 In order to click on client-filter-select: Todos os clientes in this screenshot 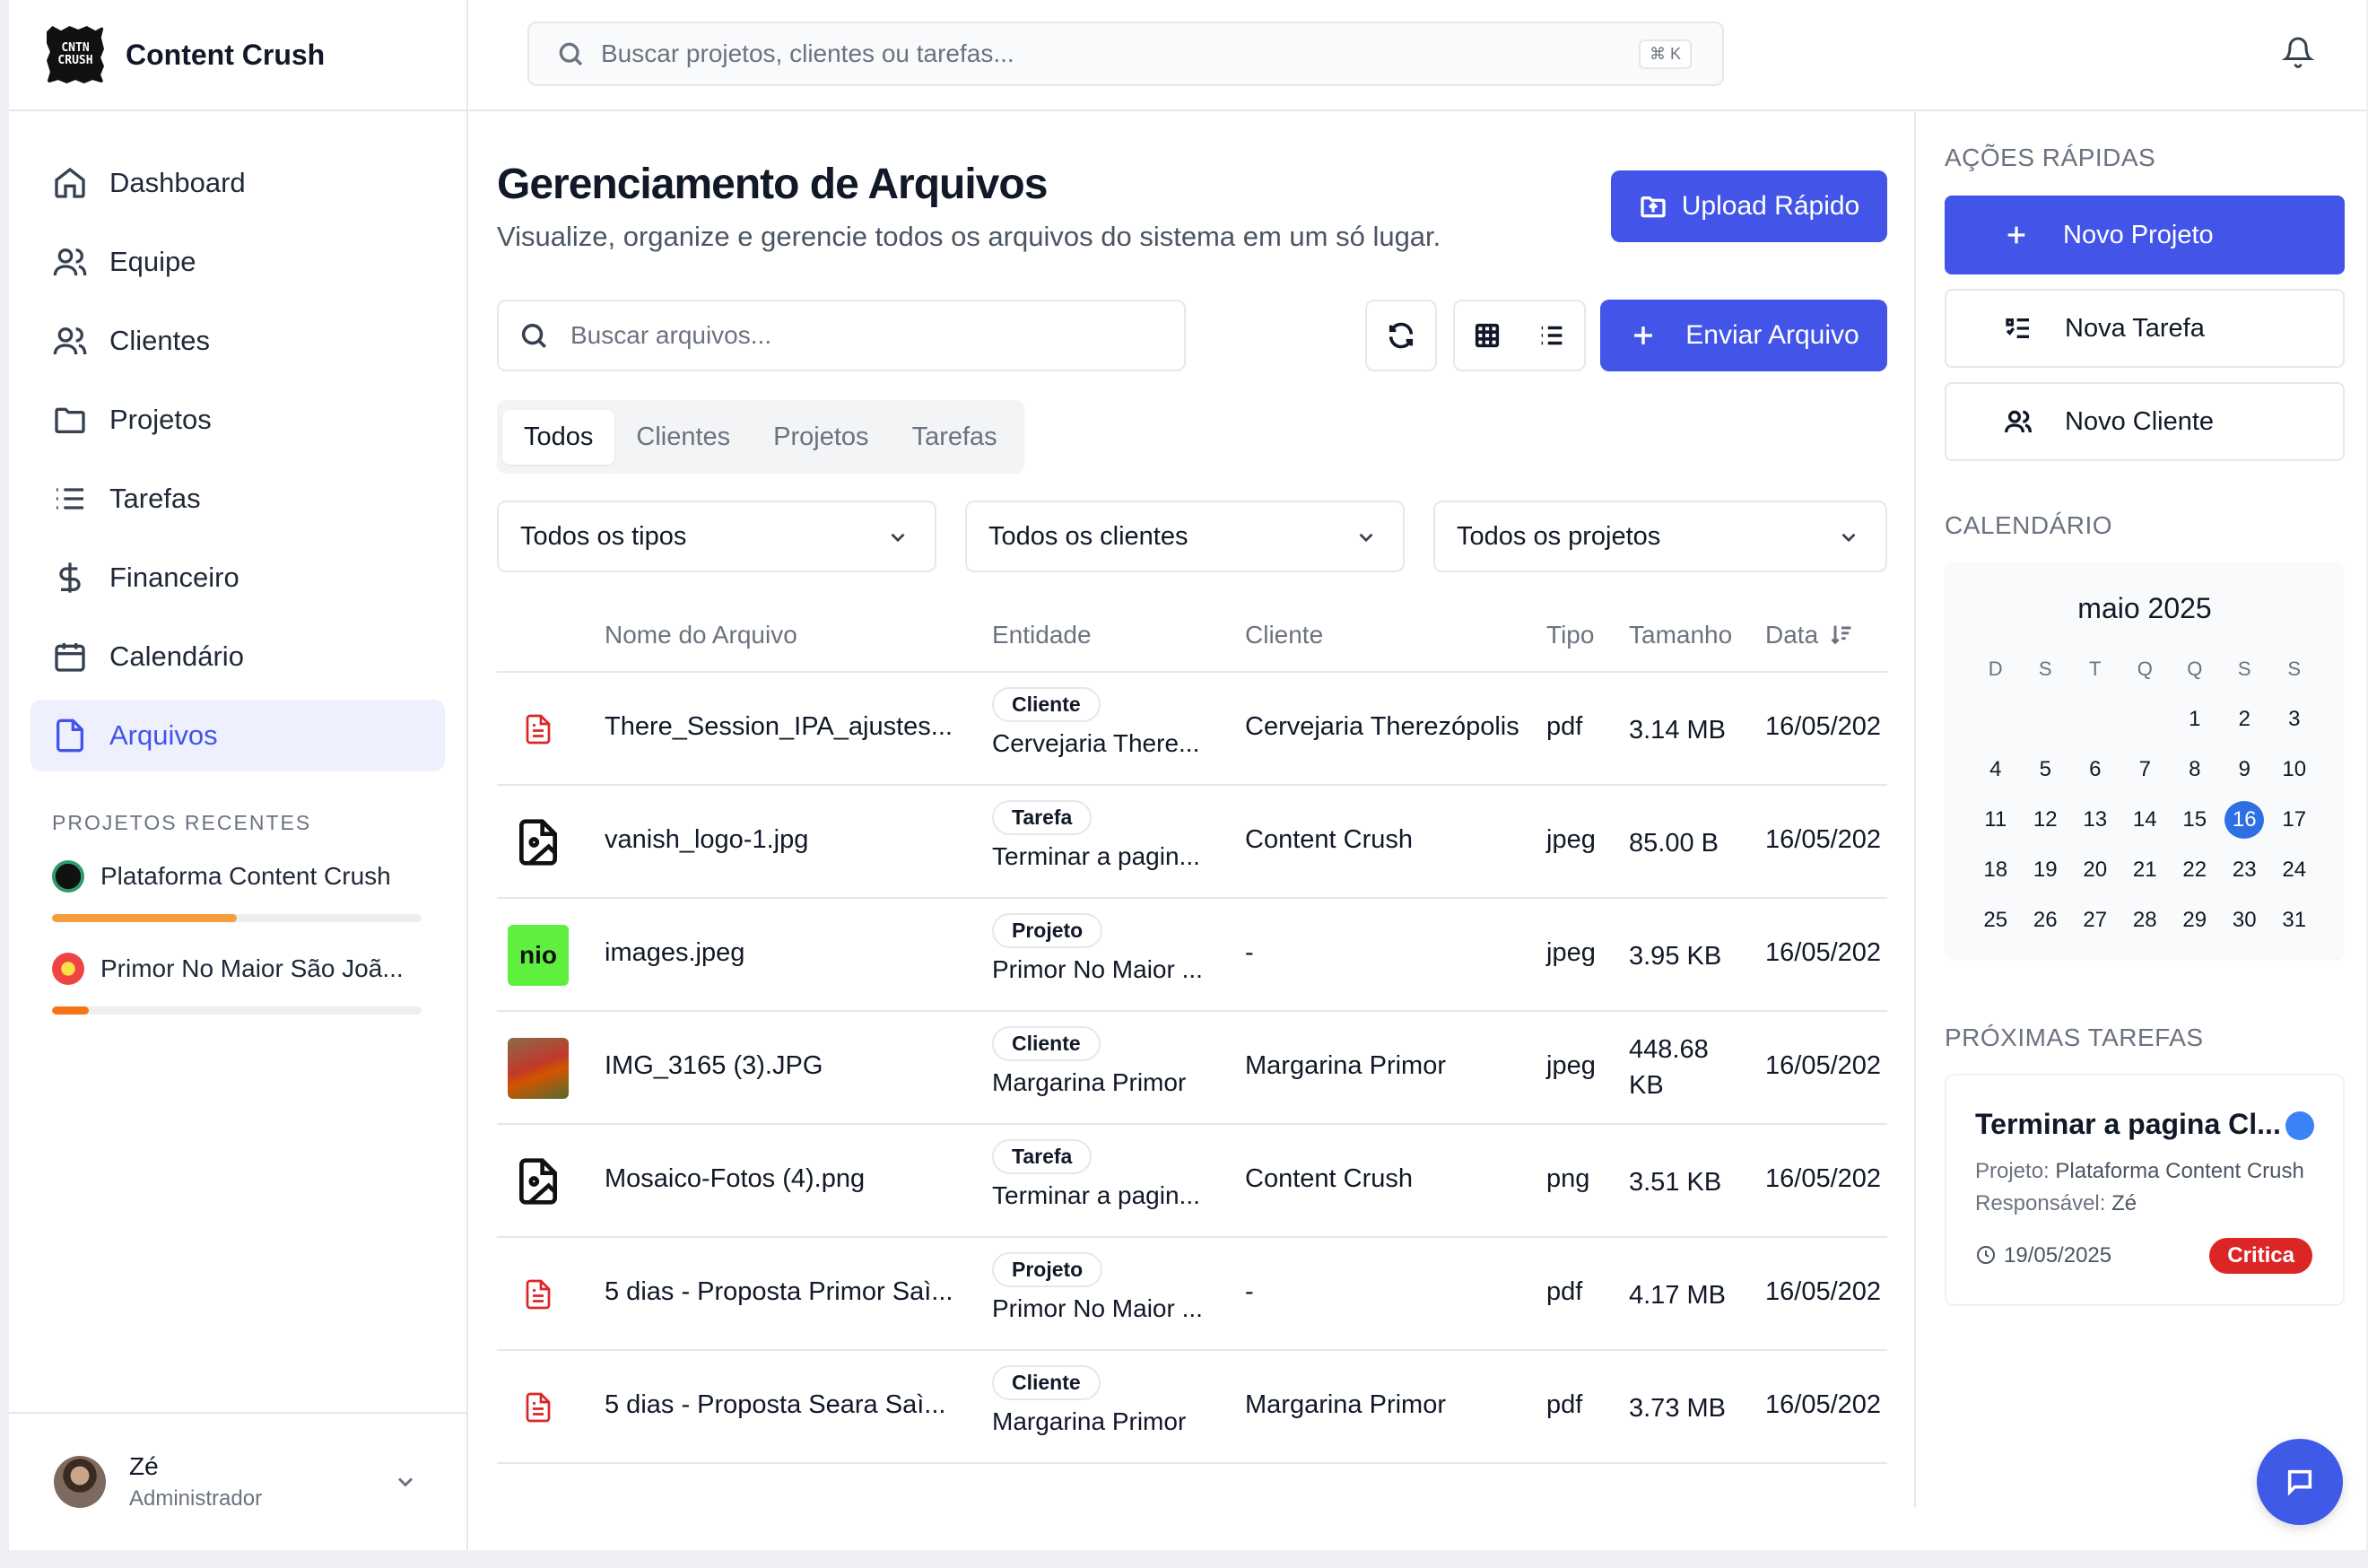, I will do `click(1185, 536)`.